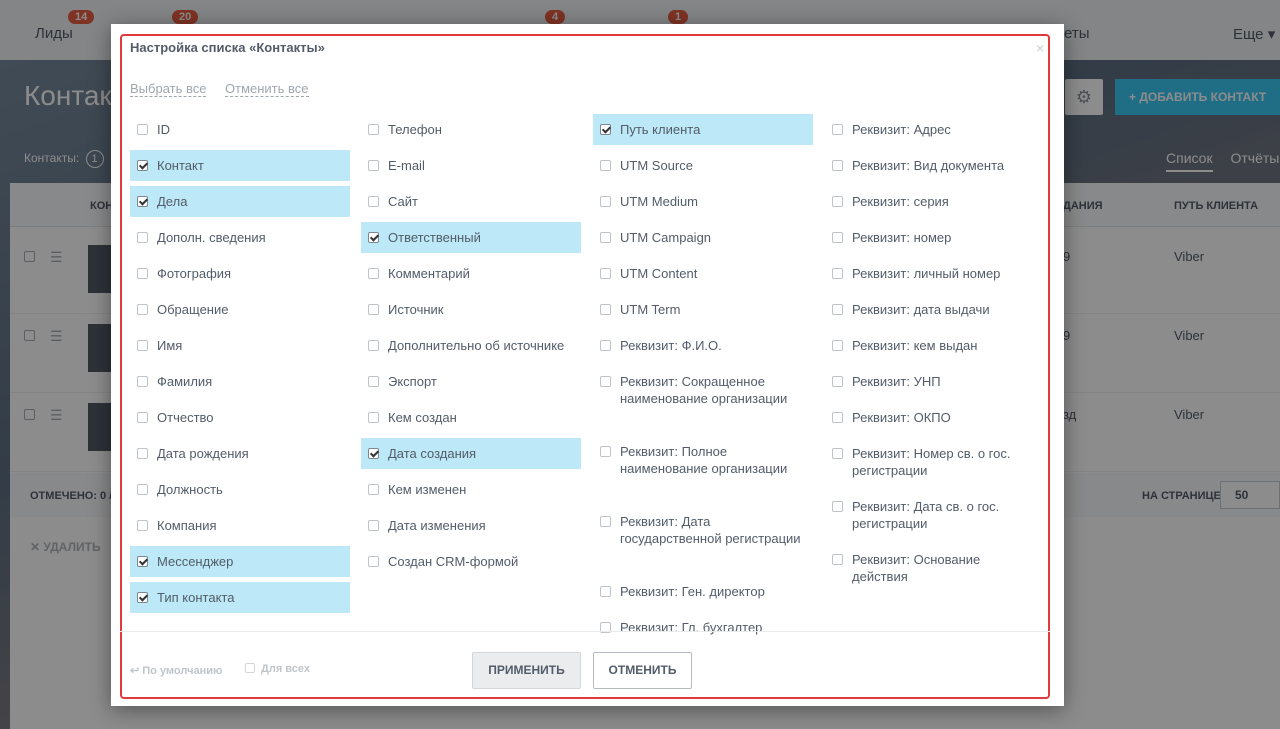 The image size is (1280, 729). What do you see at coordinates (240, 453) in the screenshot?
I see `field-option: Дата рождения` at bounding box center [240, 453].